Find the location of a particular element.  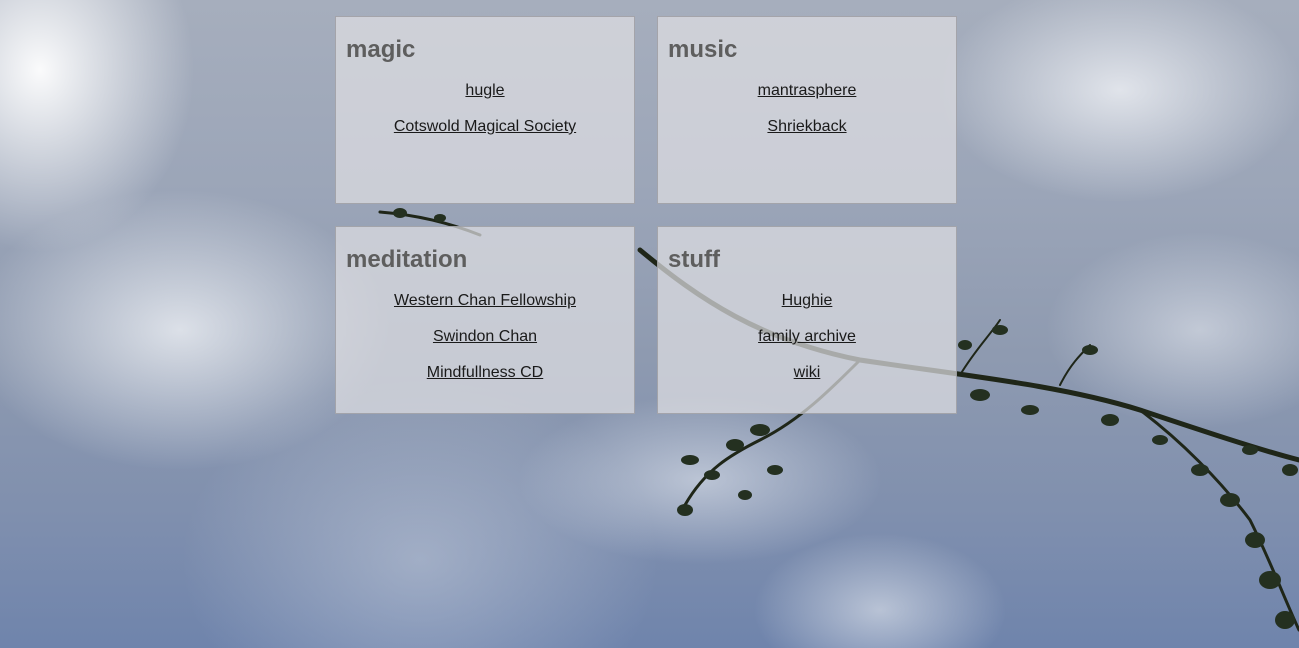

panel-title: magic is located at coordinates (381, 49).